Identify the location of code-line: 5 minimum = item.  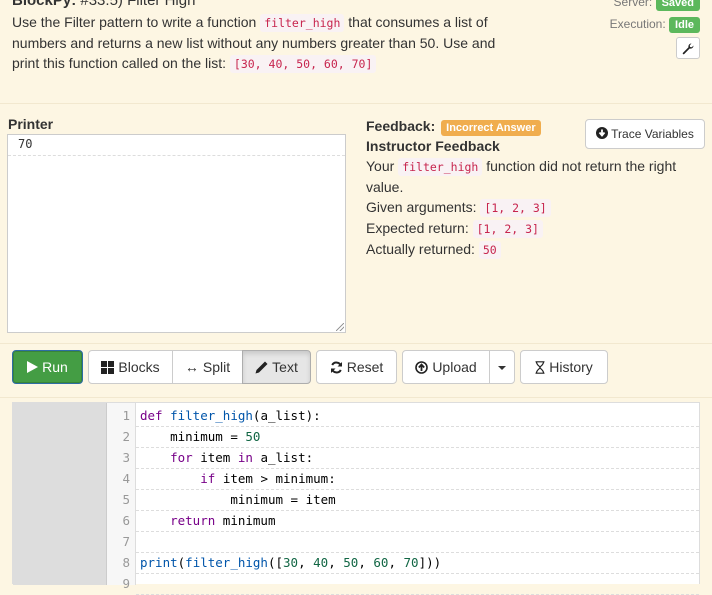
(410, 500).